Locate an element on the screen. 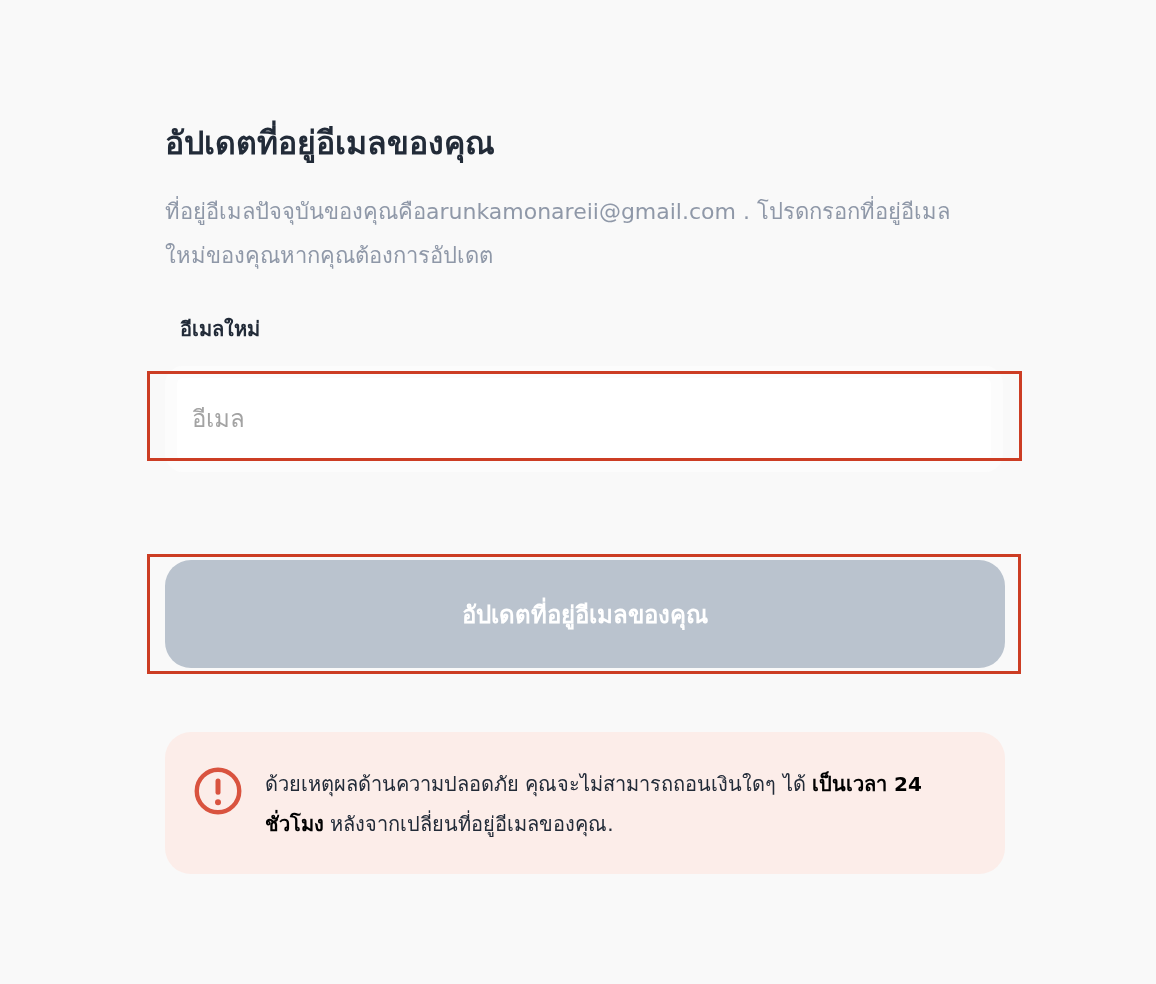  warning-text: ด้วยเหตุผลด้านความปลอดภัย คุณจะไม่สามารถถอนเงินใดๆ ได้ เป็นเวลา 24 ชั่วโมง หลังจากเปลี่ยนที่อยู่อีเมลของคุณ. is located at coordinates (594, 804).